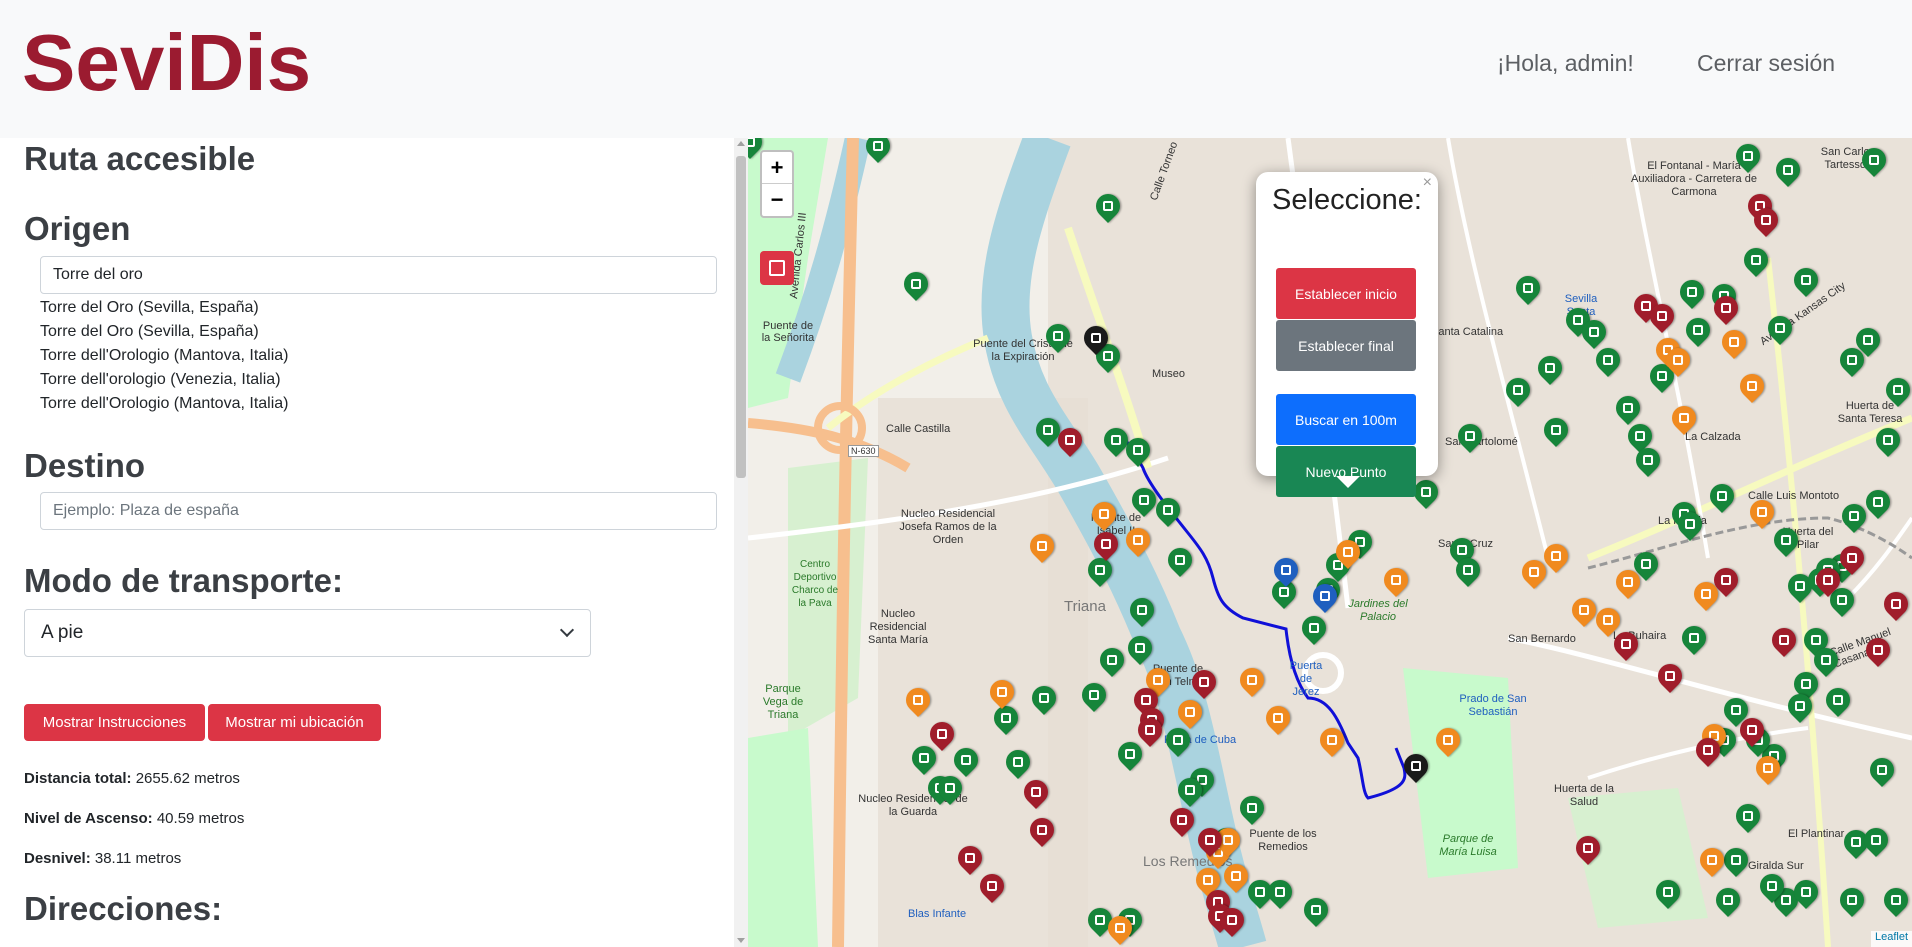 The image size is (1912, 947). Describe the element at coordinates (777, 268) in the screenshot. I see `exit-map-button` at that location.